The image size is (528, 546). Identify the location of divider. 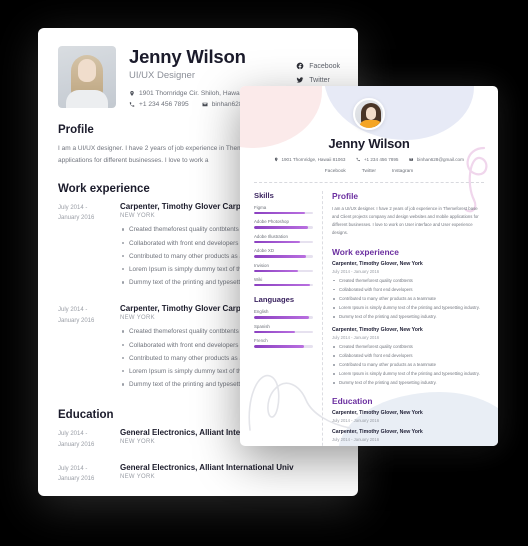
(369, 182).